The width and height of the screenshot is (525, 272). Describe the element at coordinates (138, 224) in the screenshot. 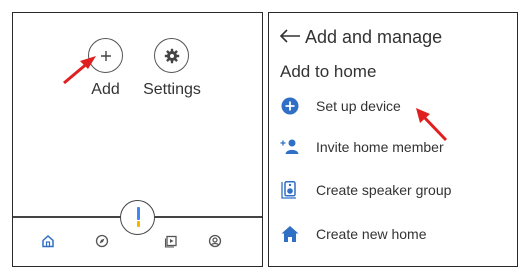

I see `mic-icon-base` at that location.